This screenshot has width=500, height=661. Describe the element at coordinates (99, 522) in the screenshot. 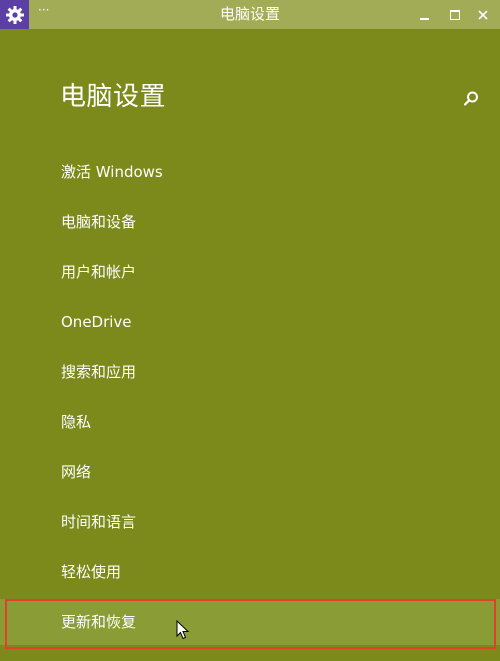

I see `nav-item-label: 时间和语言` at that location.